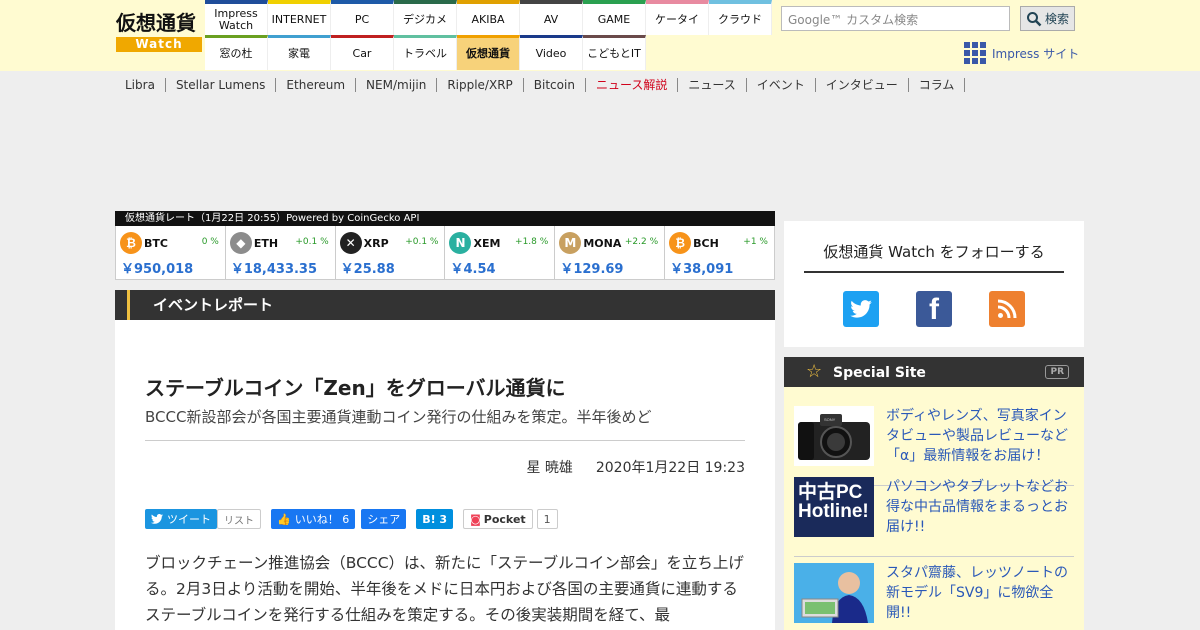  Describe the element at coordinates (350, 243) in the screenshot. I see `xrp-coin-icon: ✕` at that location.